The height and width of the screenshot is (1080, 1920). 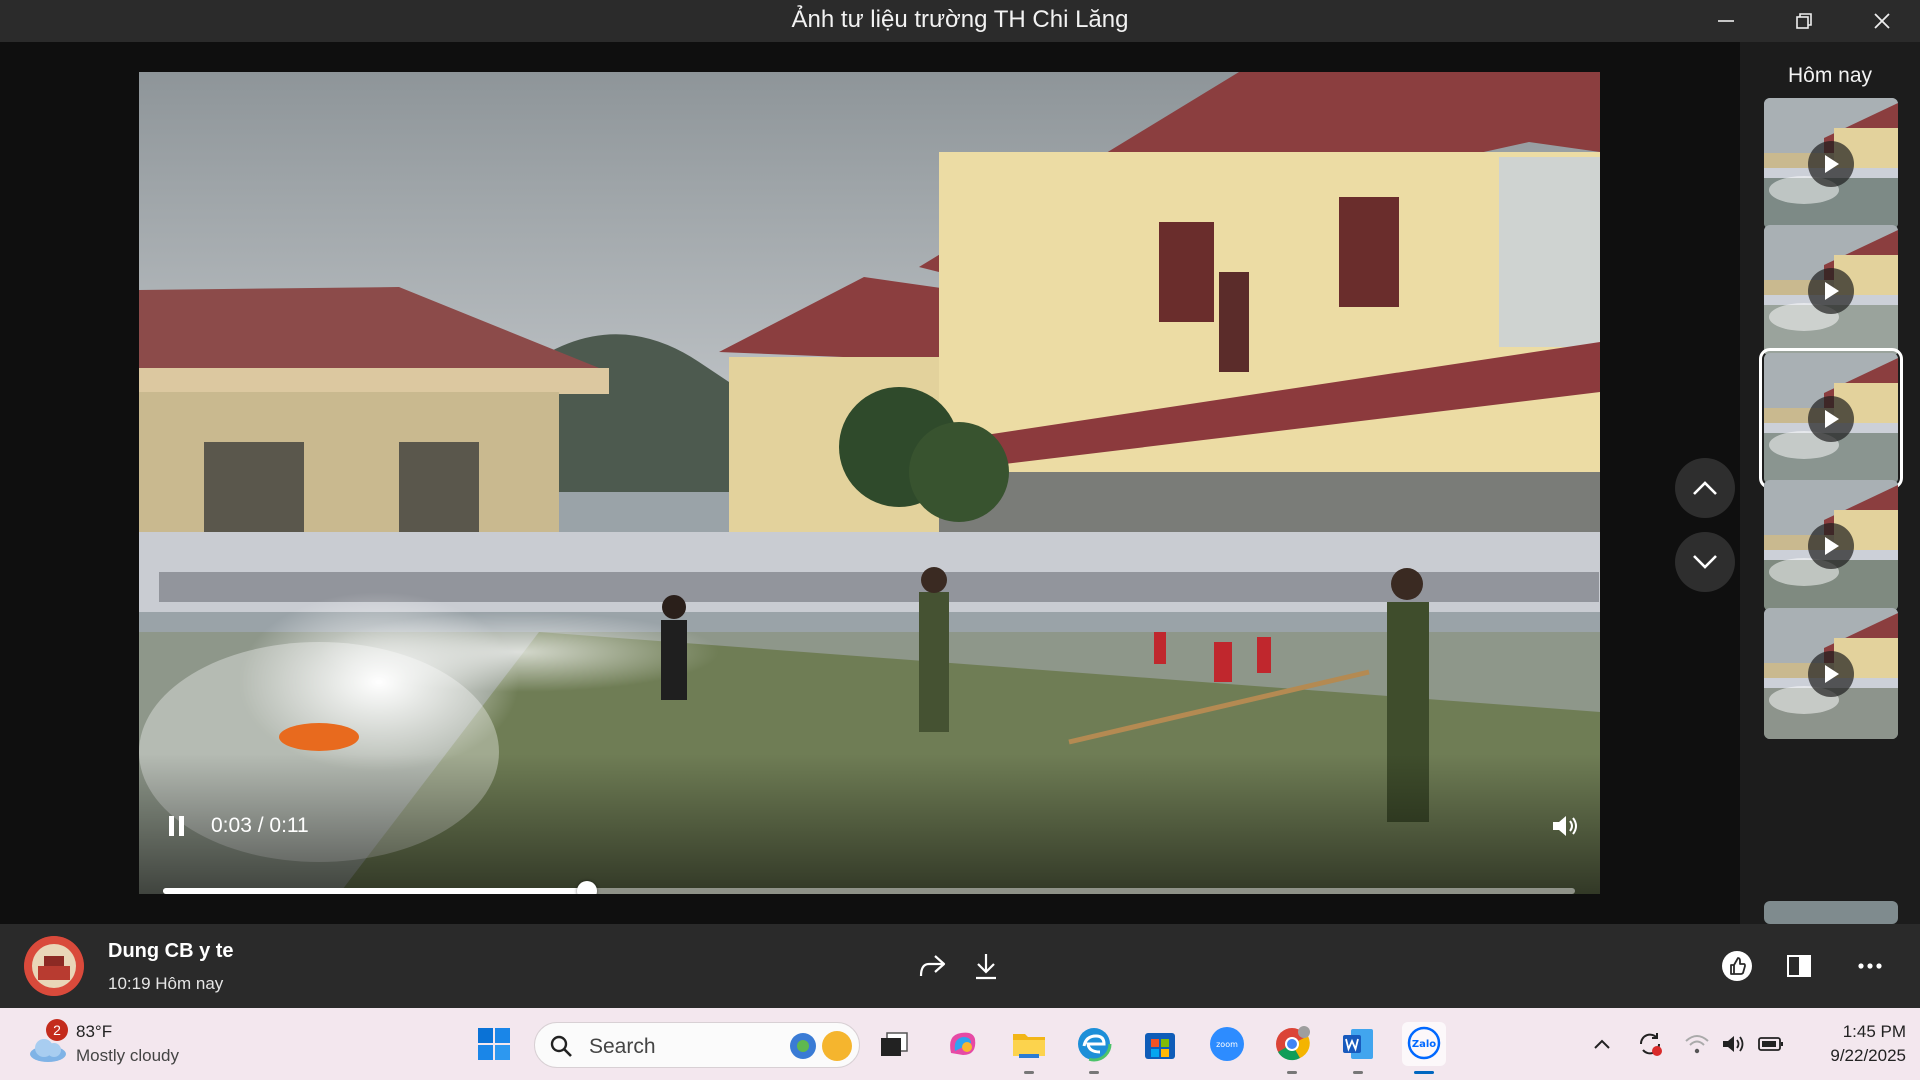 I want to click on weather-badge: 2, so click(x=57, y=1030).